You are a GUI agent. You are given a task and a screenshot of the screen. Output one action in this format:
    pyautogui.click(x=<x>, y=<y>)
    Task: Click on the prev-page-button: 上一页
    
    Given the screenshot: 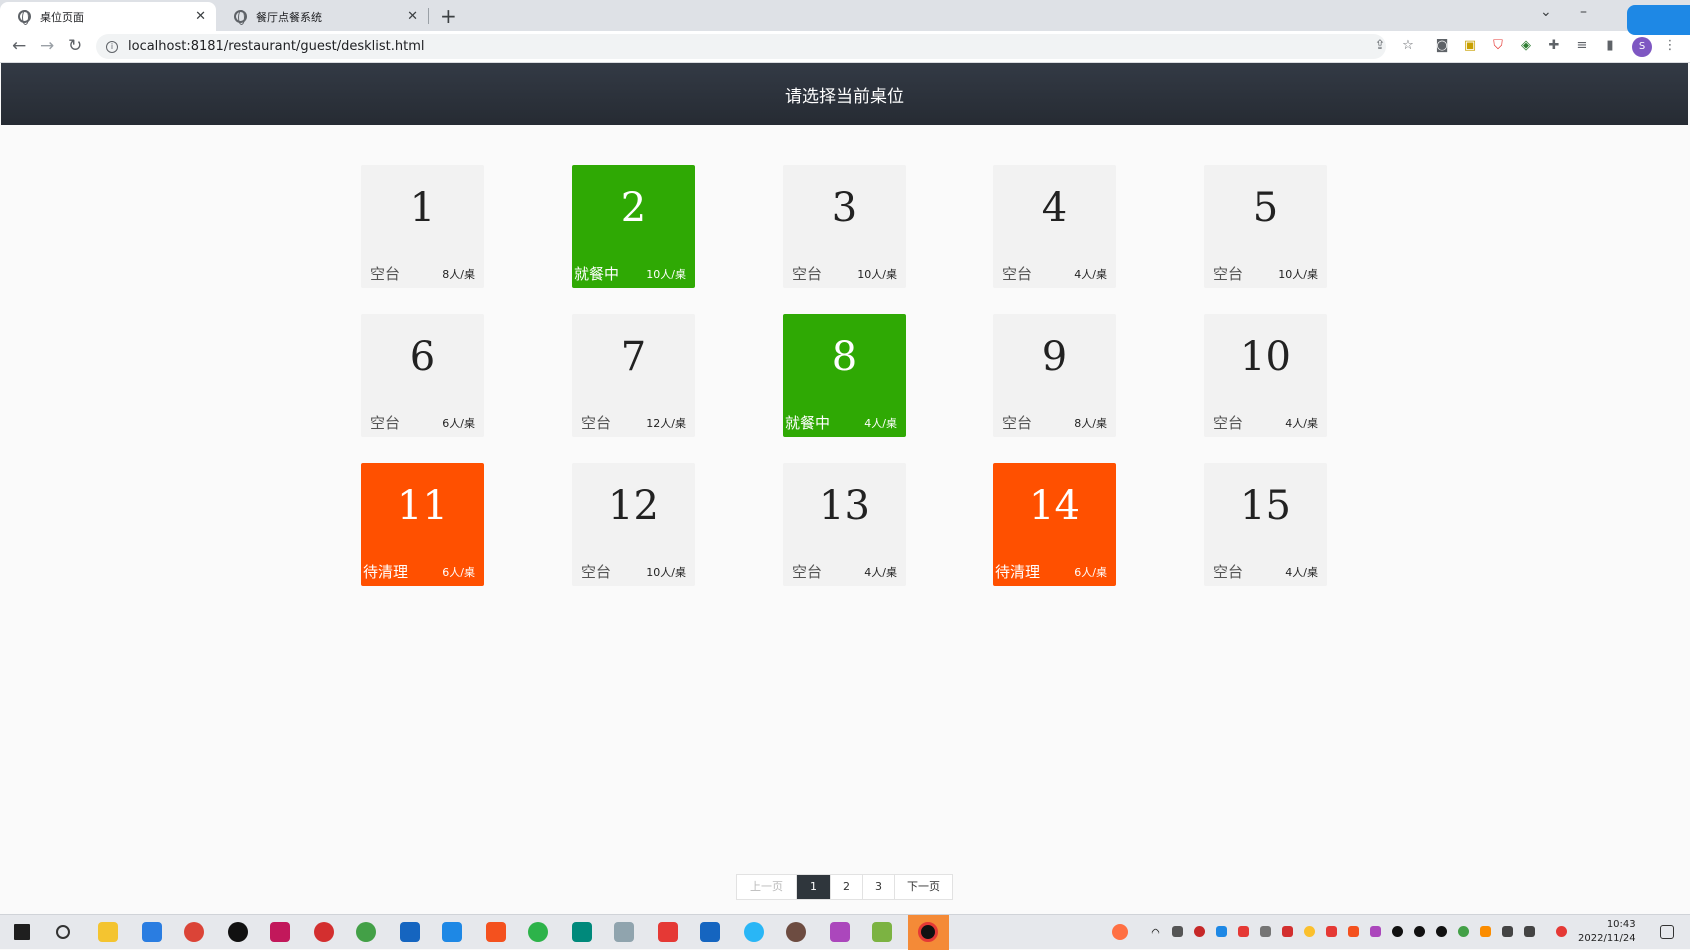 What is the action you would take?
    pyautogui.click(x=767, y=887)
    